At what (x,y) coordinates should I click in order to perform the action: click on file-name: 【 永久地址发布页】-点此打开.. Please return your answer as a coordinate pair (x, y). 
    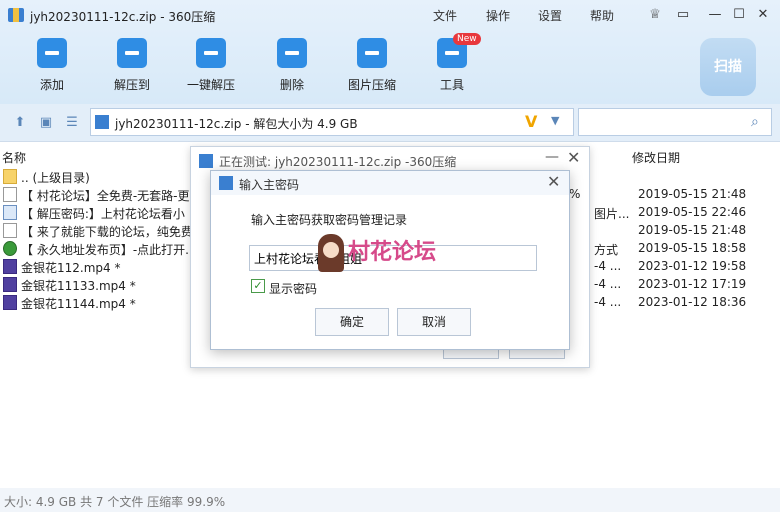
    Looking at the image, I should click on (105, 250).